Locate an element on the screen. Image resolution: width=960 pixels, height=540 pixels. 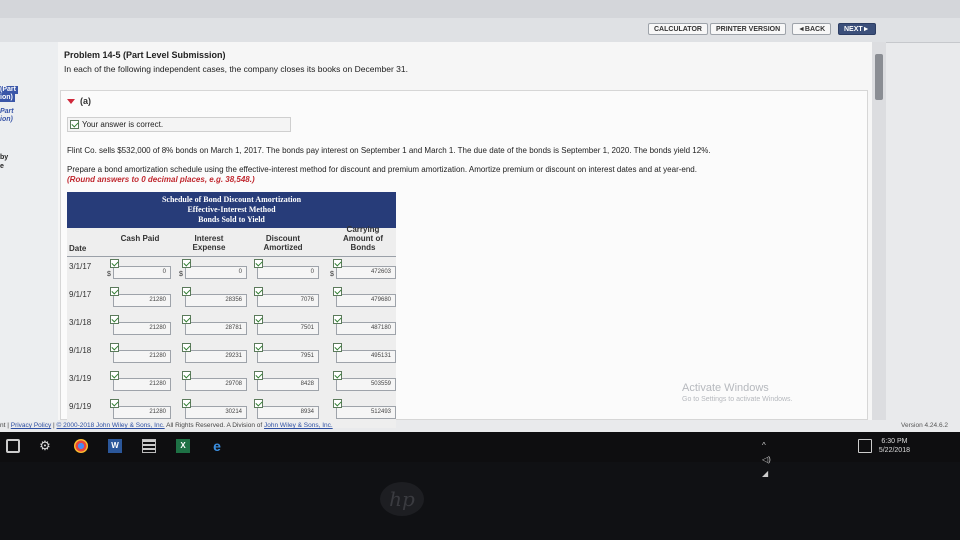
table-row: 3/1/19 21280 29708 8428 503559 is located at coordinates (231, 385).